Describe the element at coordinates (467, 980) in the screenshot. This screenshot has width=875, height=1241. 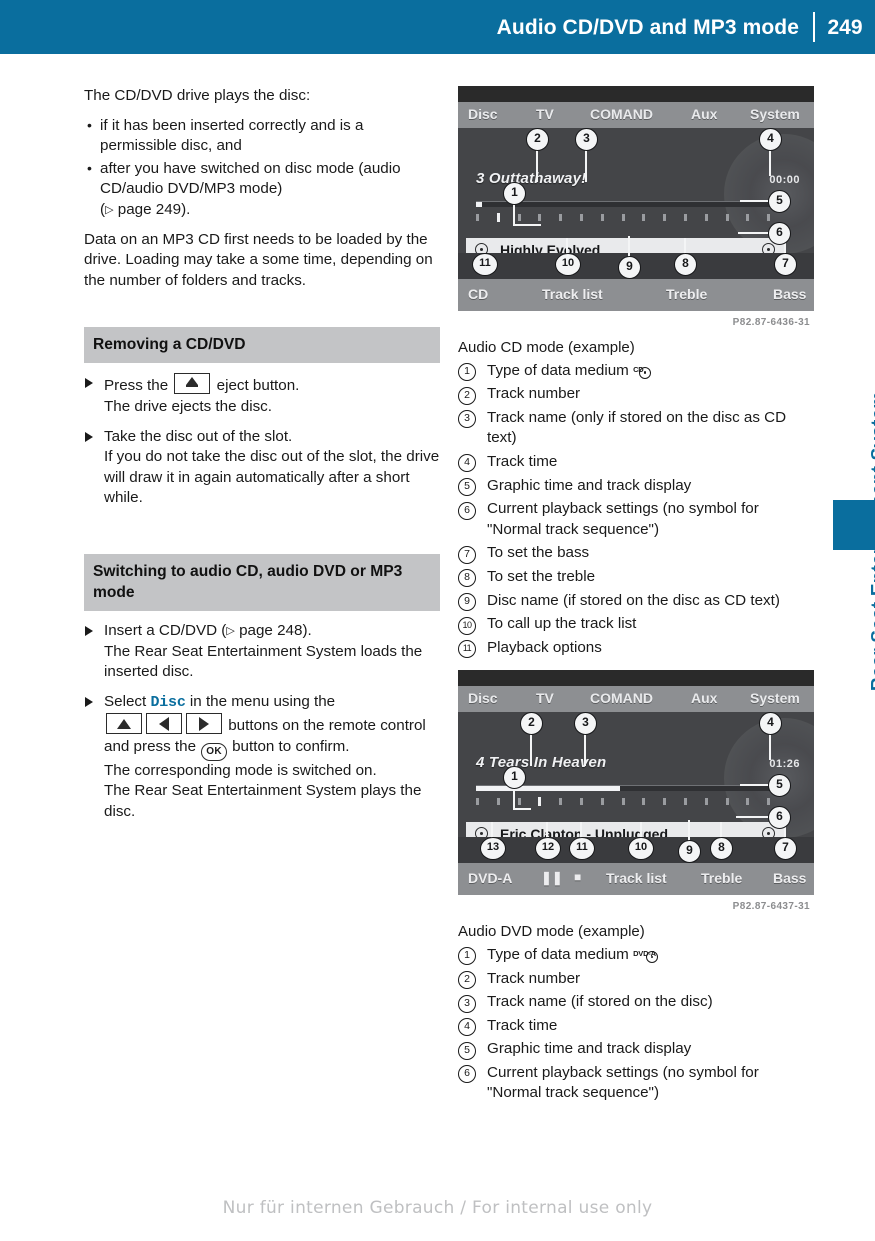
I see `legend-number: 2` at that location.